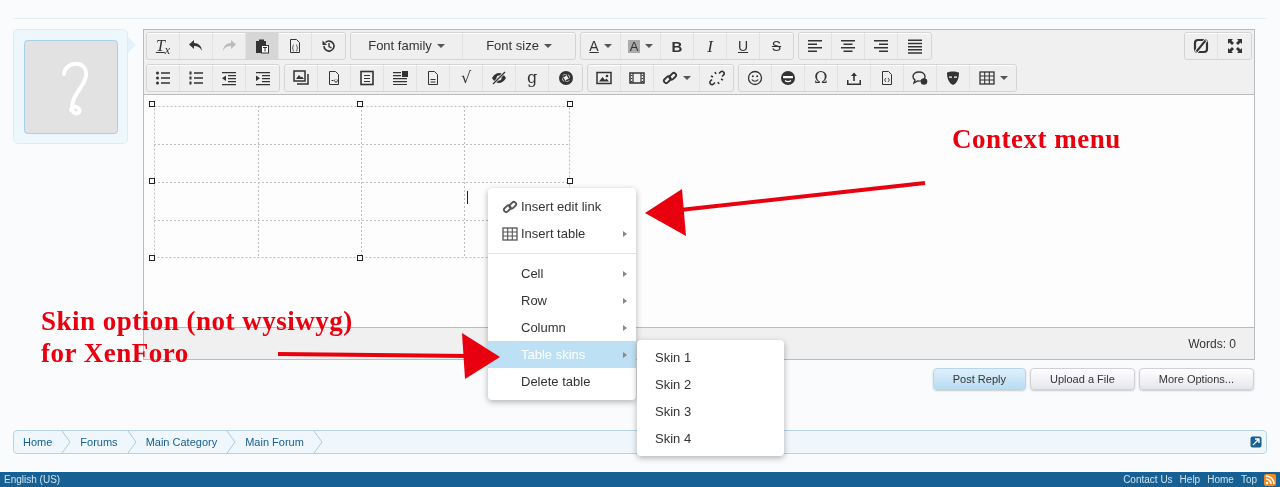 The height and width of the screenshot is (487, 1280). What do you see at coordinates (979, 379) in the screenshot?
I see `post-reply-button: Post Reply` at bounding box center [979, 379].